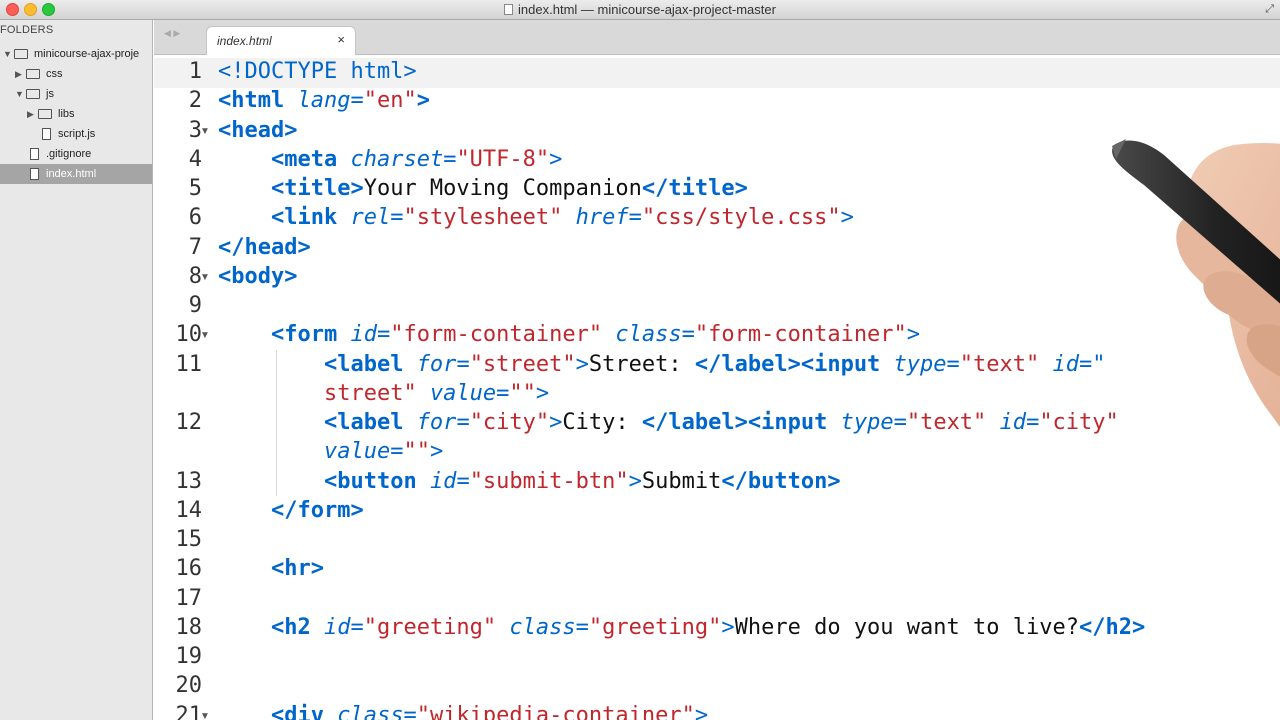 The width and height of the screenshot is (1280, 720). I want to click on code-token: for, so click(436, 422).